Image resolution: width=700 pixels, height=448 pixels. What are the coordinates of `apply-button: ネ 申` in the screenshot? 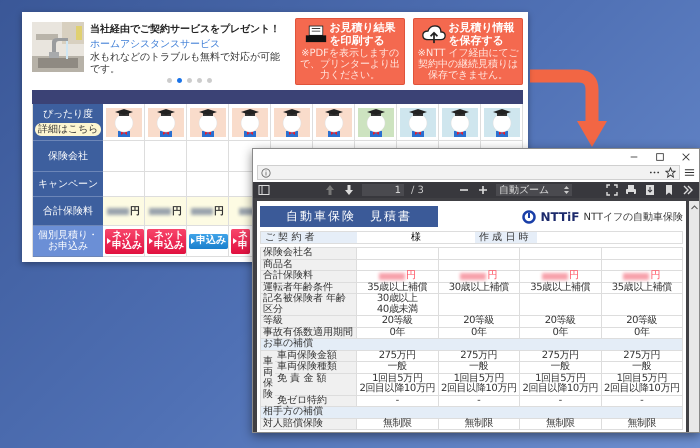 It's located at (240, 241).